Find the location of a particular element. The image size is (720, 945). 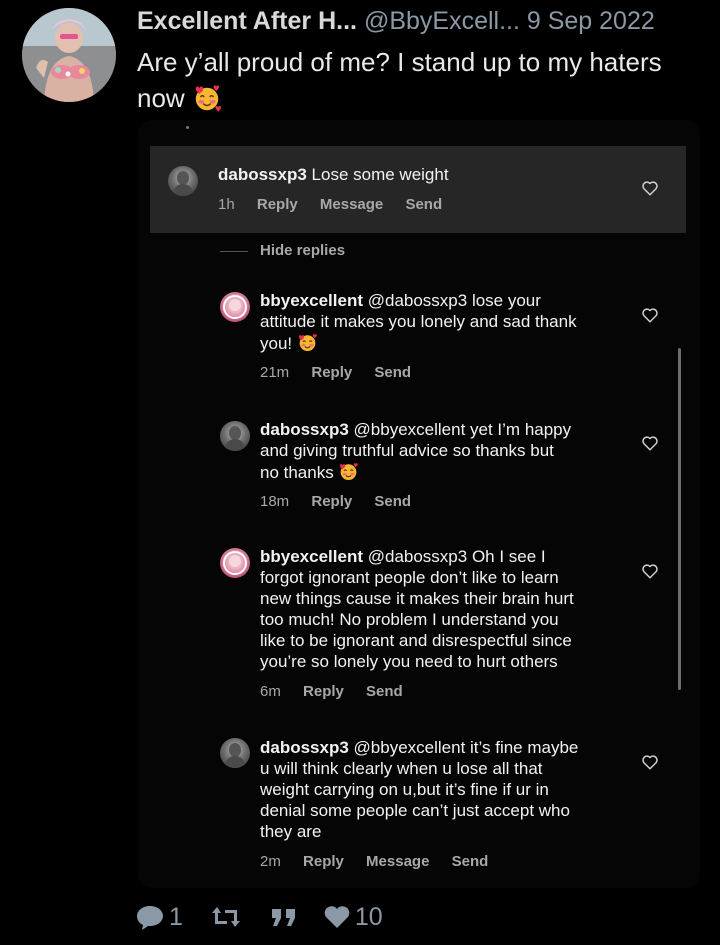

reply-action: 1 is located at coordinates (159, 917).